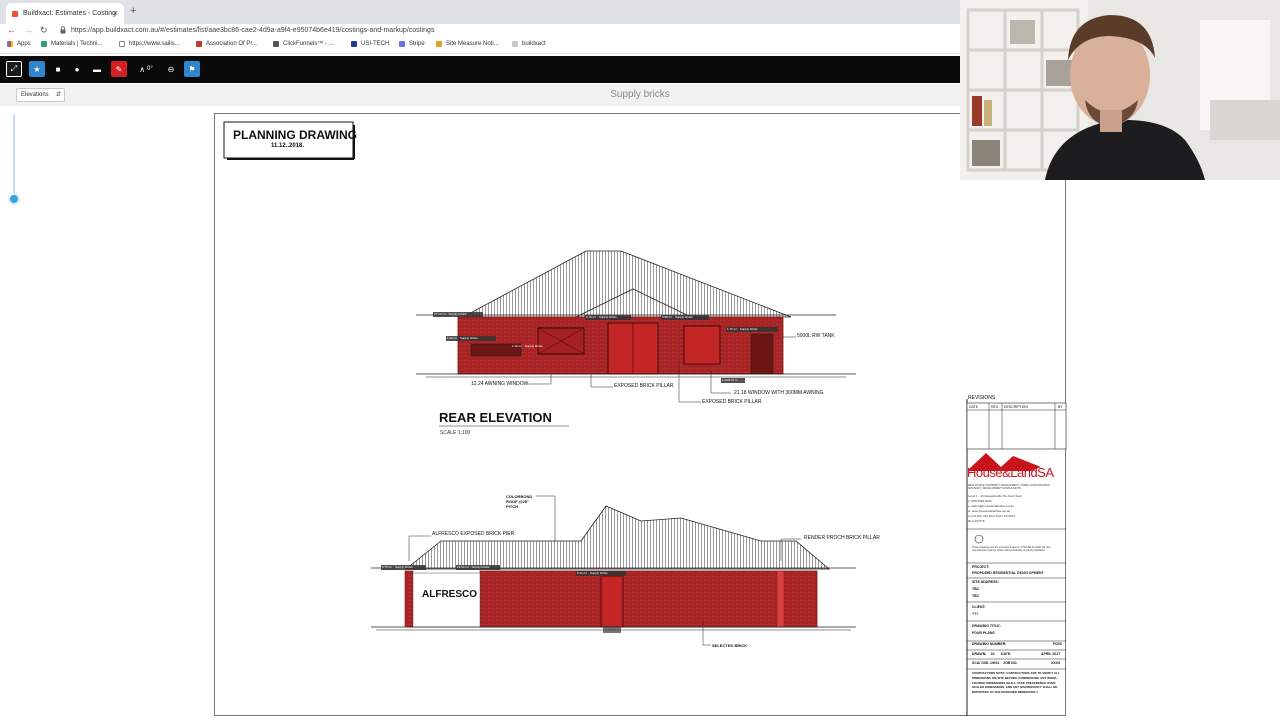 This screenshot has width=1280, height=720. I want to click on scale-label: SCA/ DI/D:, so click(981, 663).